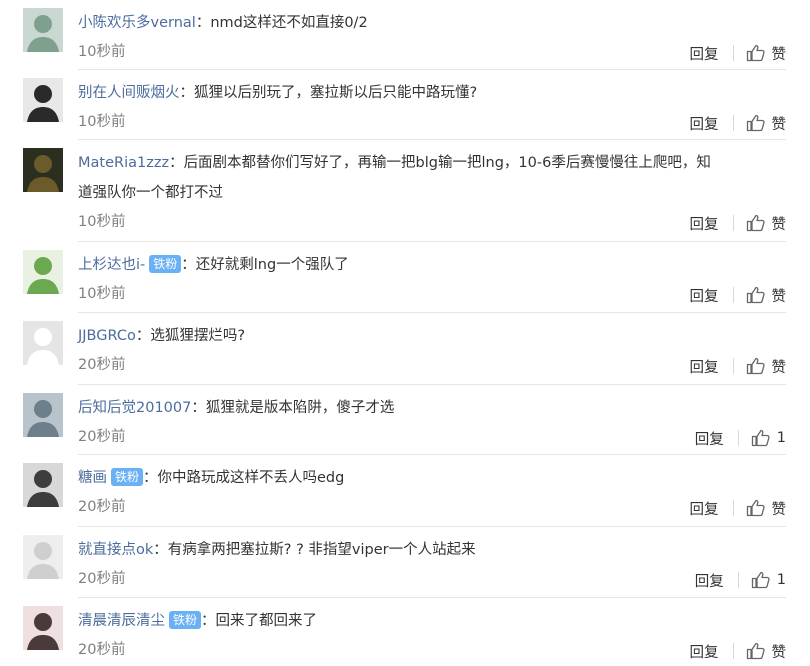  What do you see at coordinates (111, 265) in the screenshot?
I see `username-link: 上杉达也i-` at bounding box center [111, 265].